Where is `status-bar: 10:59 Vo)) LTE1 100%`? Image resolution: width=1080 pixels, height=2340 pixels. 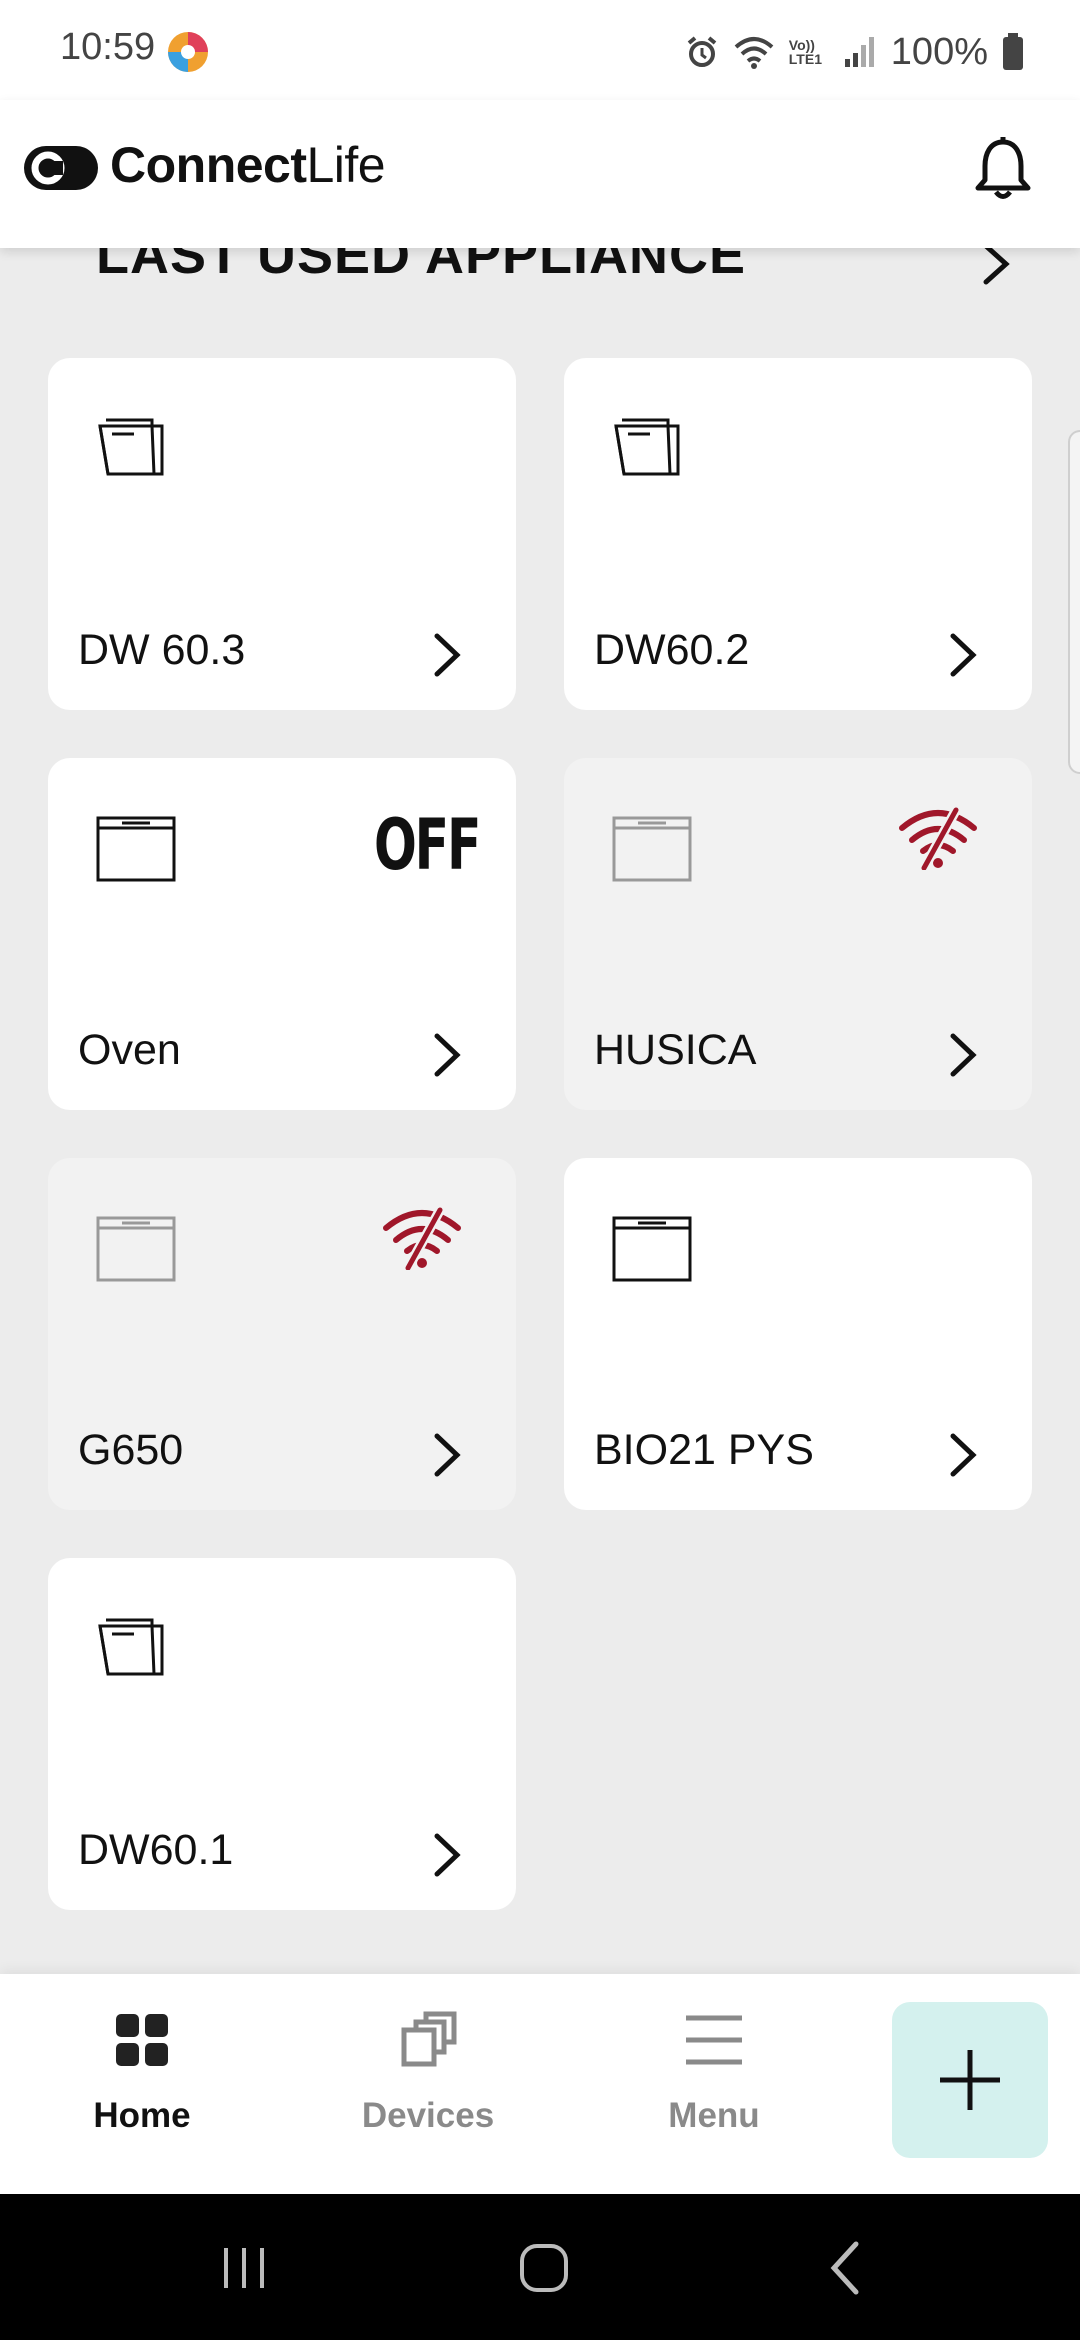 status-bar: 10:59 Vo)) LTE1 100% is located at coordinates (540, 50).